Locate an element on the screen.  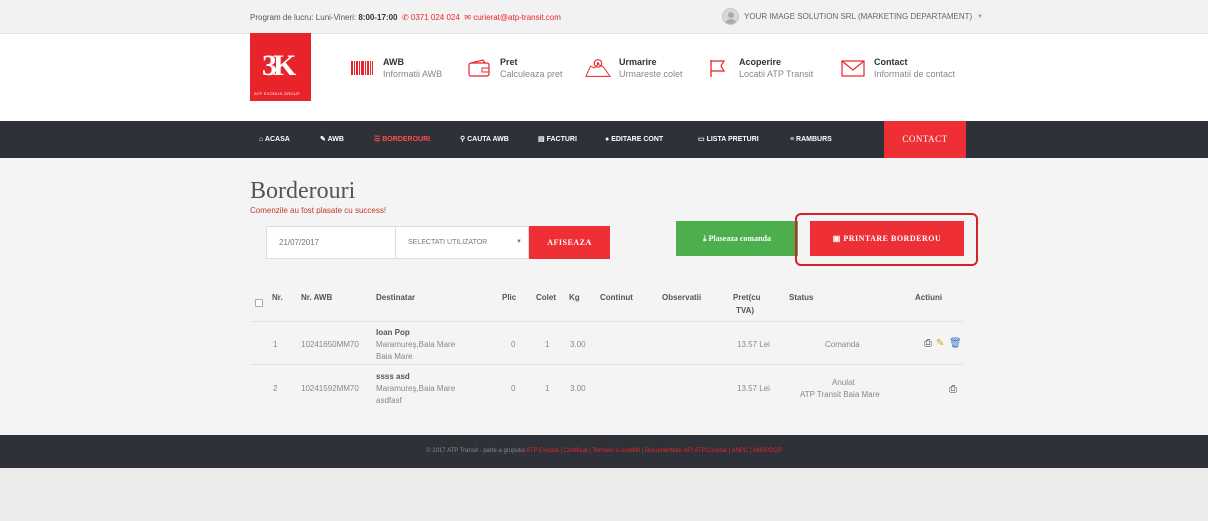
page-bottom is located at coordinates (604, 494).